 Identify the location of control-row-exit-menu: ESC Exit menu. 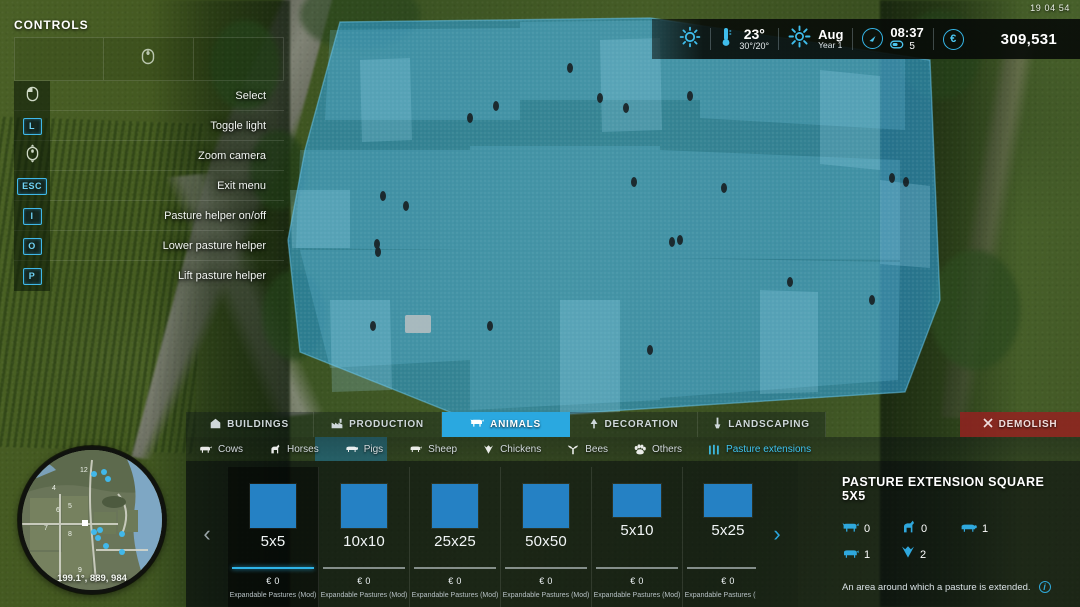
(149, 186).